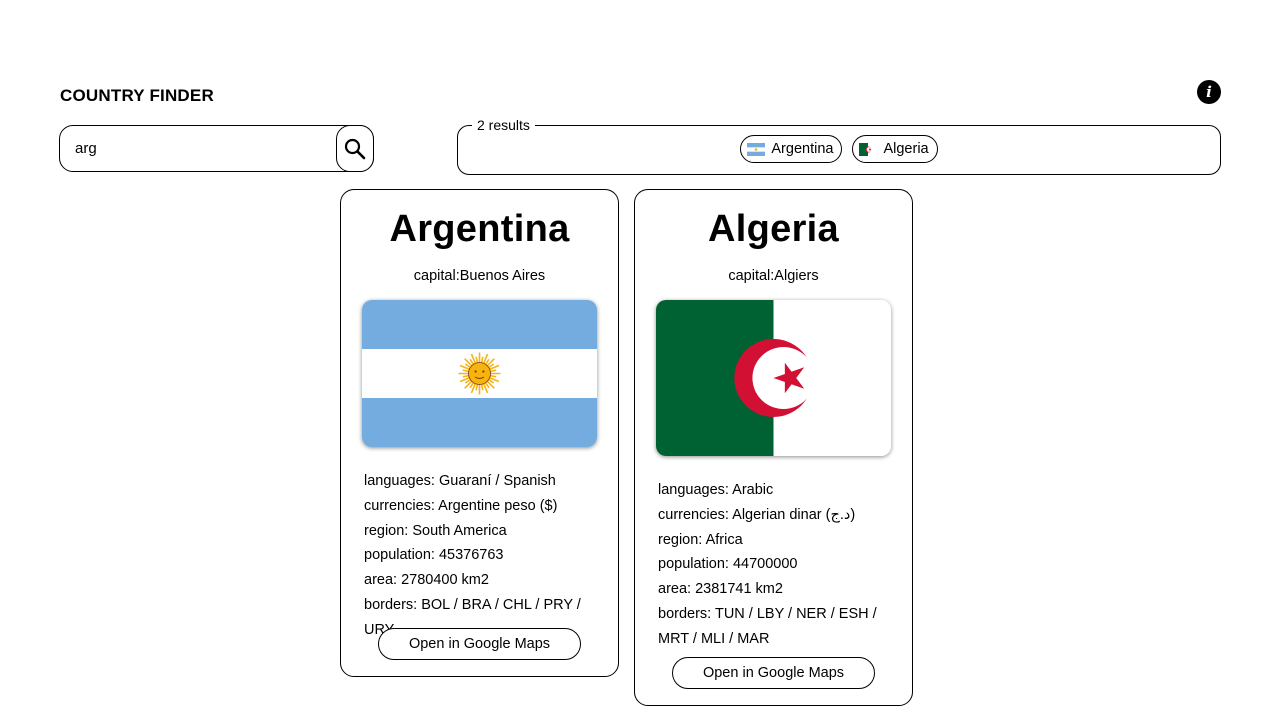 This screenshot has width=1280, height=715. I want to click on currencies: currencies: Argentine peso ($), so click(461, 505).